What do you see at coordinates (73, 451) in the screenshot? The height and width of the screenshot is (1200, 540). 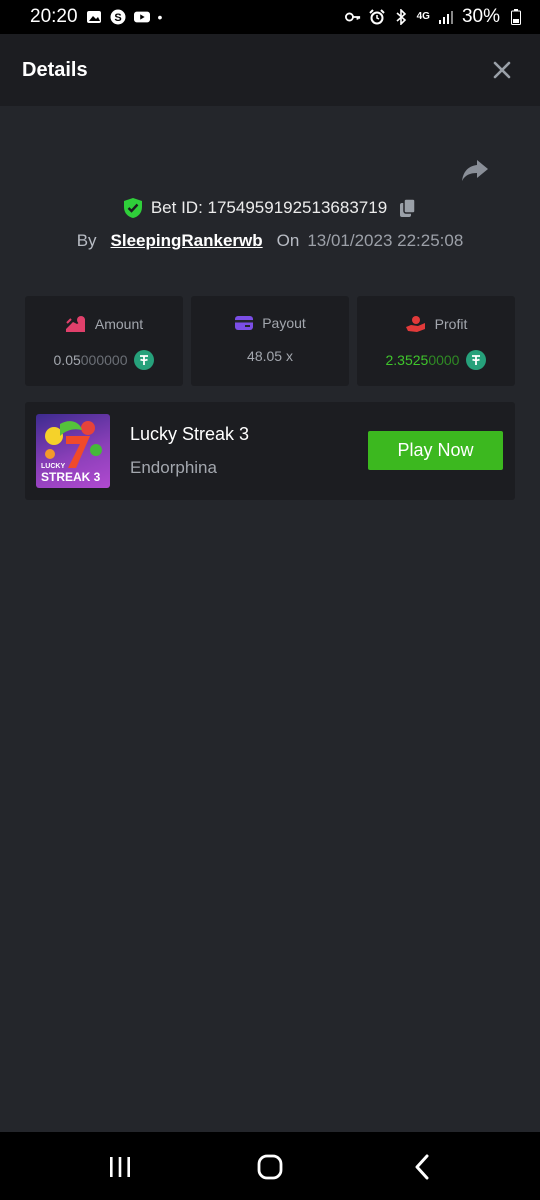 I see `game-thumbnail: LUCKY STREAK 3` at bounding box center [73, 451].